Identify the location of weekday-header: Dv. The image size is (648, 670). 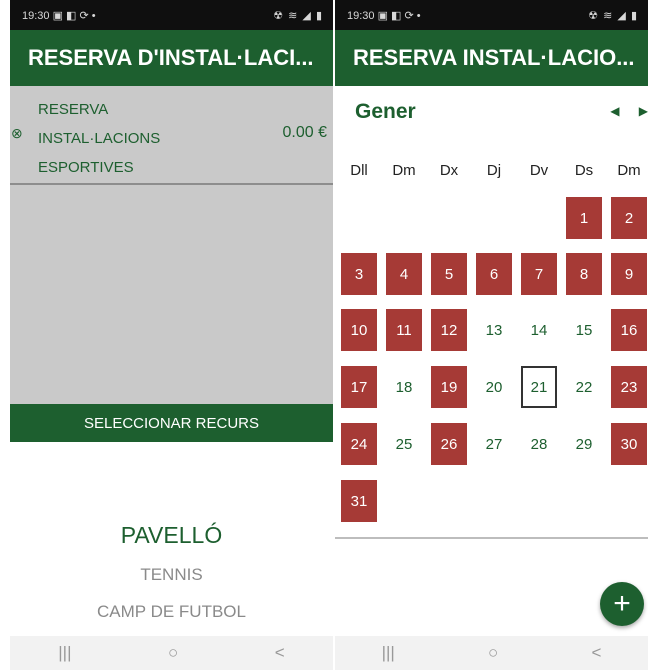
(539, 170).